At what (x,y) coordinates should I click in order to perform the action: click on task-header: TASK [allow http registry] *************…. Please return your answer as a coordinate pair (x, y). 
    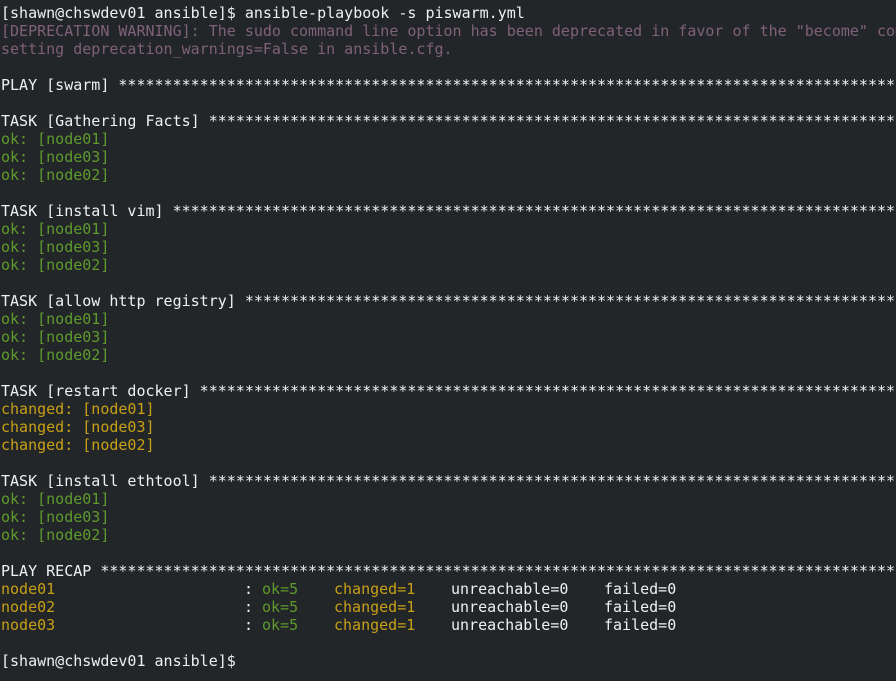
    Looking at the image, I should click on (448, 301).